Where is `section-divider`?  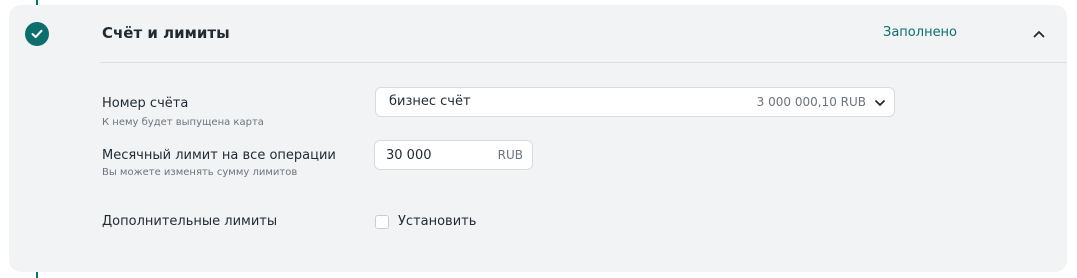 section-divider is located at coordinates (583, 62).